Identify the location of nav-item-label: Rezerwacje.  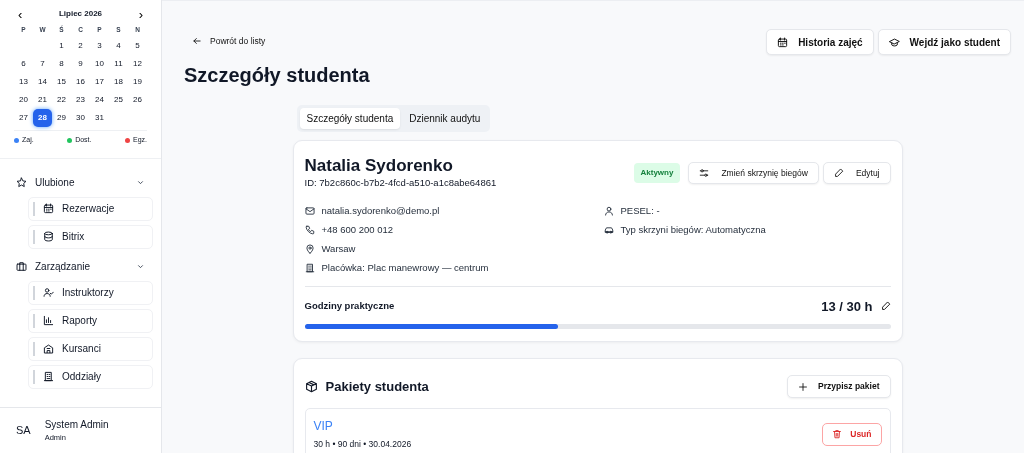
(88, 209).